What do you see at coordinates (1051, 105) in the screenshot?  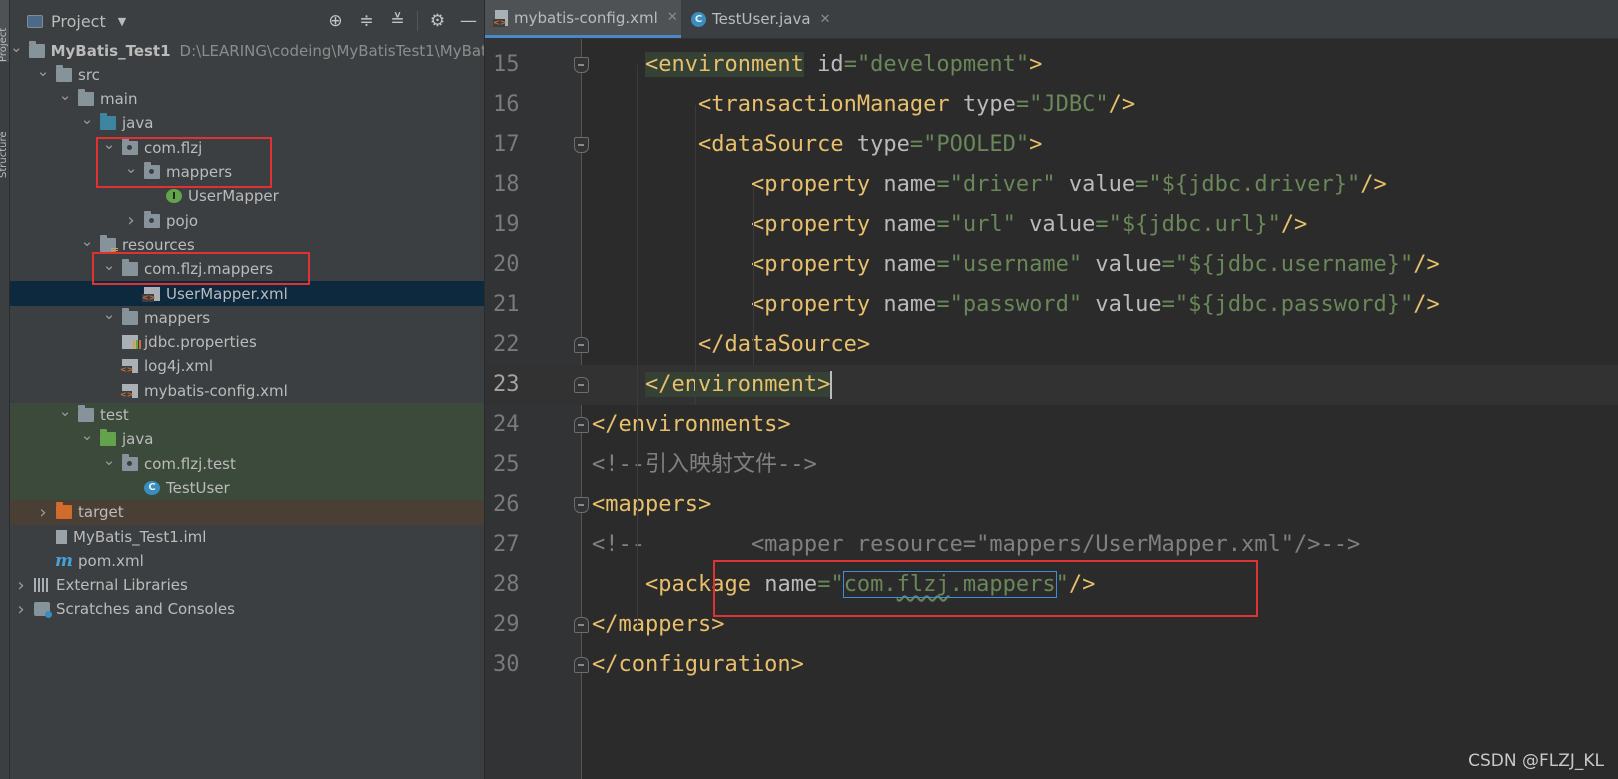 I see `code-line: 16 <transactionManager type="JDBC"/>` at bounding box center [1051, 105].